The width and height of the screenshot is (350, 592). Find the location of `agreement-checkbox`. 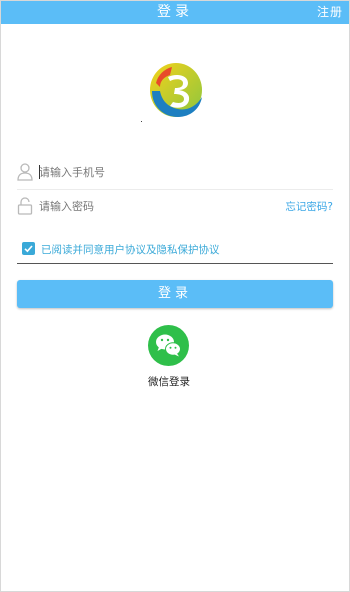

agreement-checkbox is located at coordinates (28, 248).